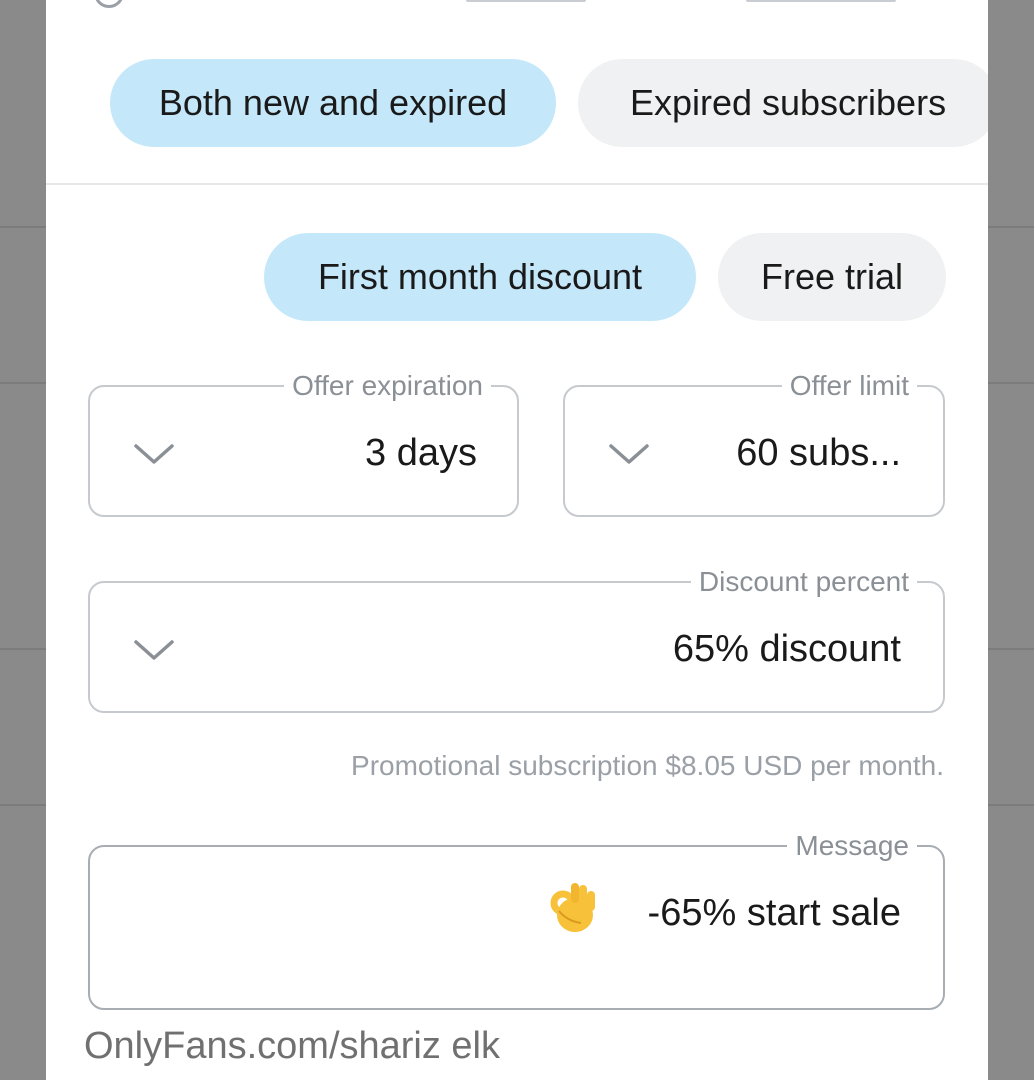 The height and width of the screenshot is (1080, 1034). What do you see at coordinates (333, 103) in the screenshot?
I see `chip-both-new-and-expired: Both new and expired` at bounding box center [333, 103].